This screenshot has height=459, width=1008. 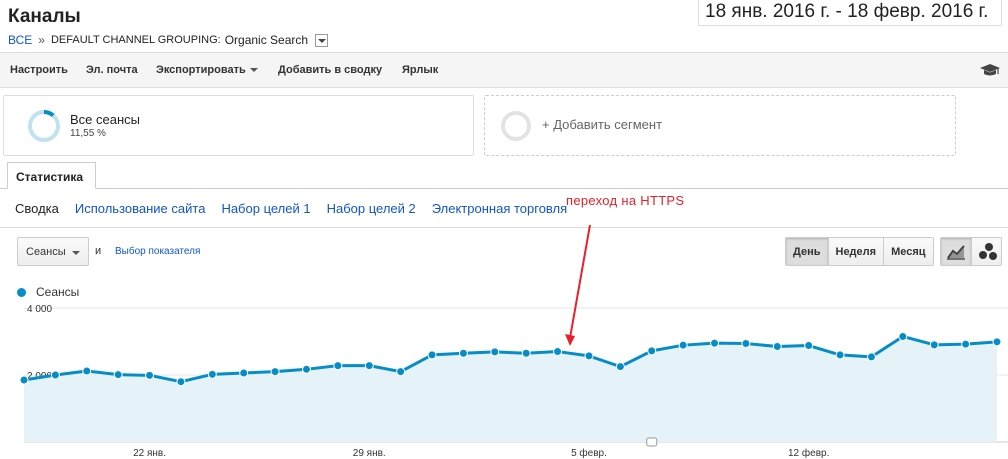 I want to click on tab-bar, so click(x=504, y=188).